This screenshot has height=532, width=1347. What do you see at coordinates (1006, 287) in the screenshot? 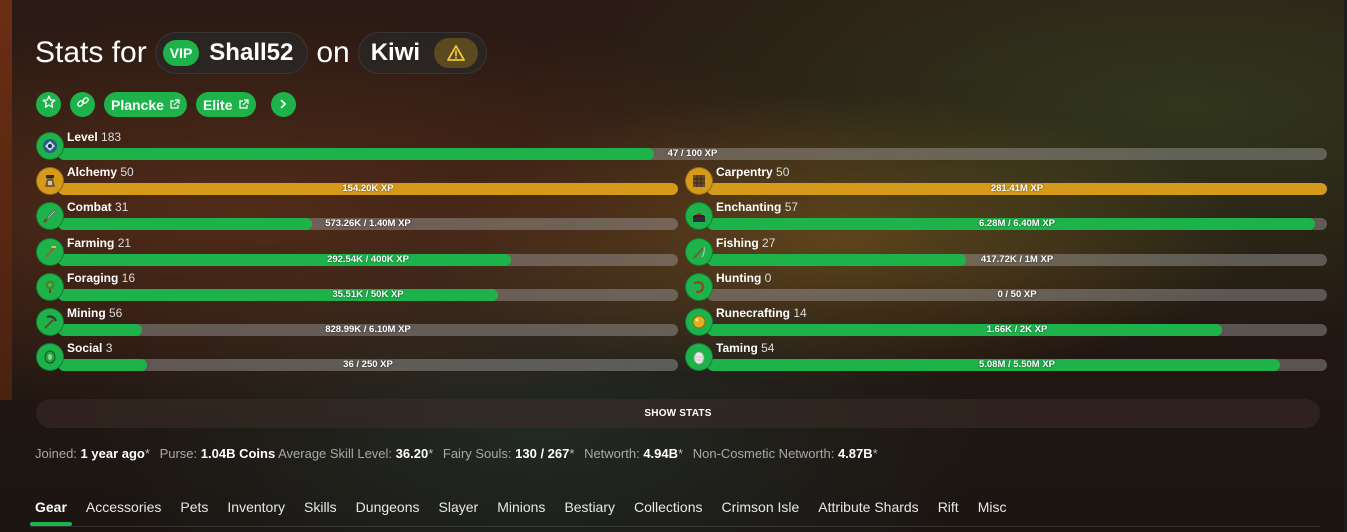
I see `skill-hunting: Hunting 0 0 / 50 XP` at bounding box center [1006, 287].